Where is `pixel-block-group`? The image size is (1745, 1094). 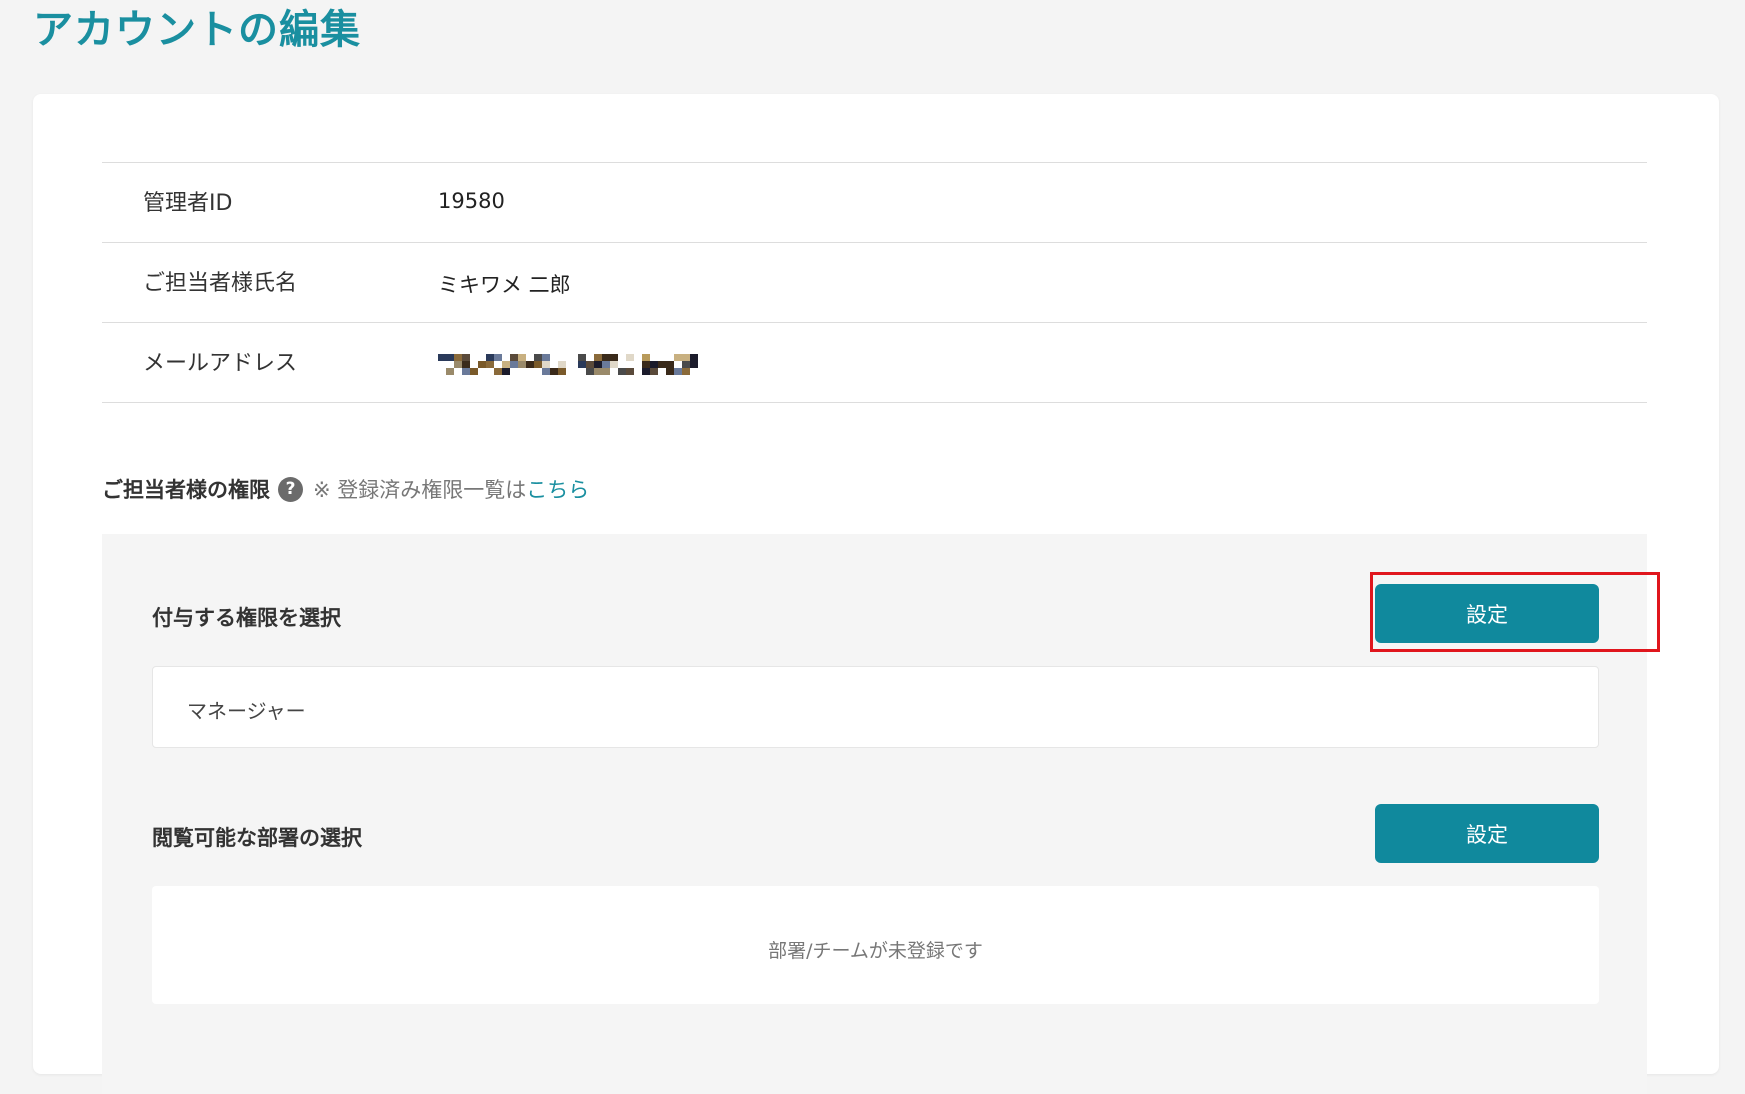 pixel-block-group is located at coordinates (502, 364).